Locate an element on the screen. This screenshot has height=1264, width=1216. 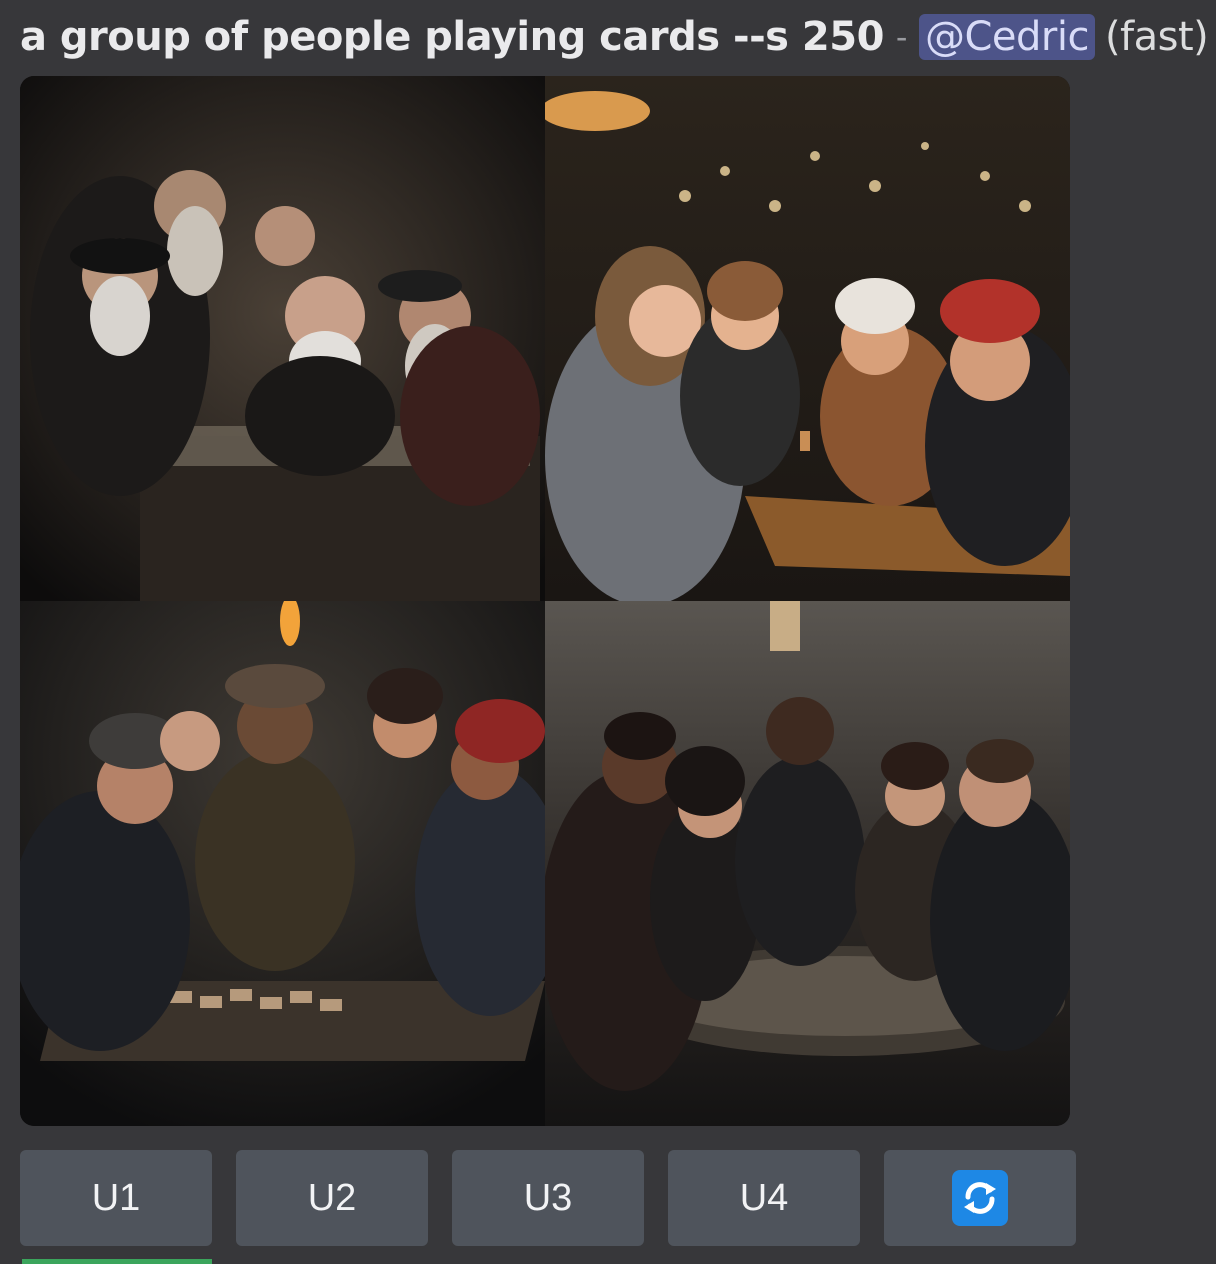
upscale-3-button: U3 is located at coordinates (548, 1198).